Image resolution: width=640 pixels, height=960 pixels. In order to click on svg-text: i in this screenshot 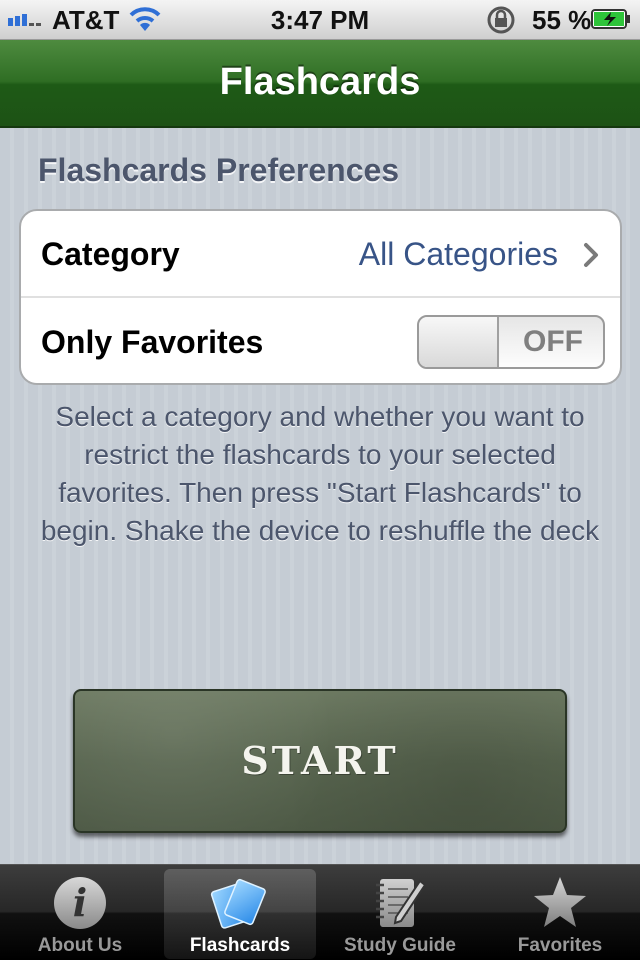, I will do `click(80, 902)`.